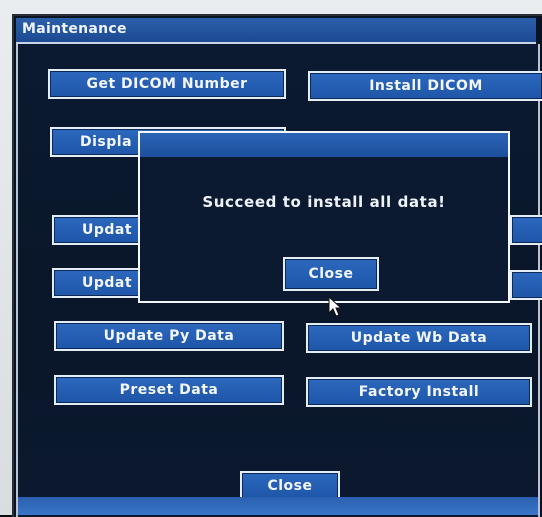  Describe the element at coordinates (278, 506) in the screenshot. I see `taskbar-strip` at that location.